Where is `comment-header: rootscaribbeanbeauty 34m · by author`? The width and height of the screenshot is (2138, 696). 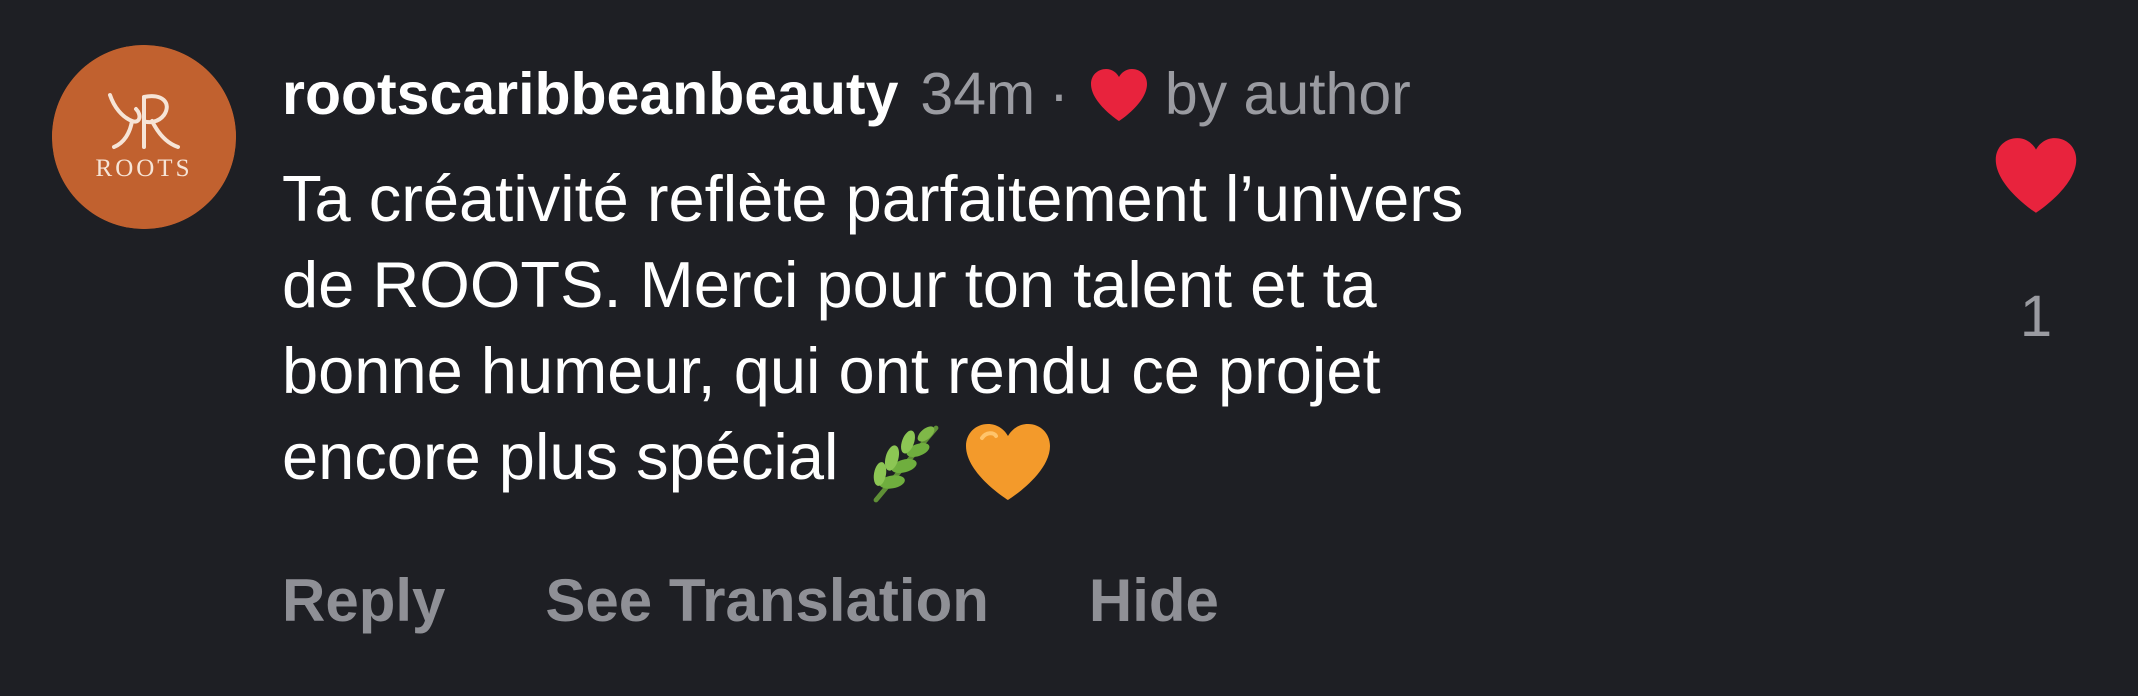
comment-header: rootscaribbeanbeauty 34m · by author is located at coordinates (846, 94).